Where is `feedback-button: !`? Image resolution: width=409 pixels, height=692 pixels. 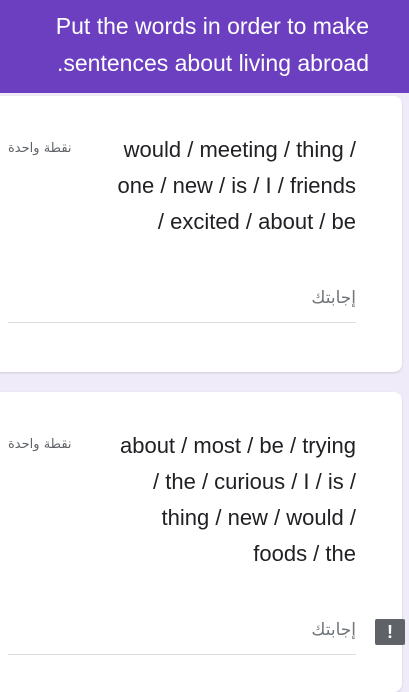 feedback-button: ! is located at coordinates (390, 632).